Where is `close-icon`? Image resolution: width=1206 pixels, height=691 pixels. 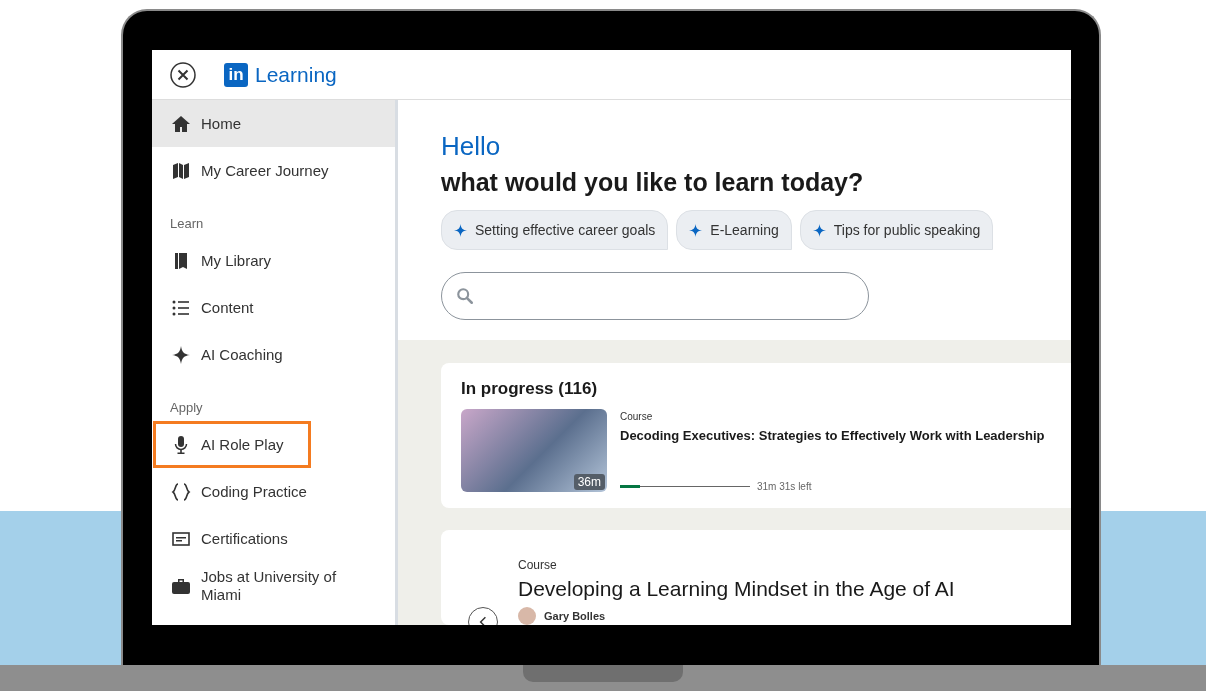
close-icon is located at coordinates (183, 74).